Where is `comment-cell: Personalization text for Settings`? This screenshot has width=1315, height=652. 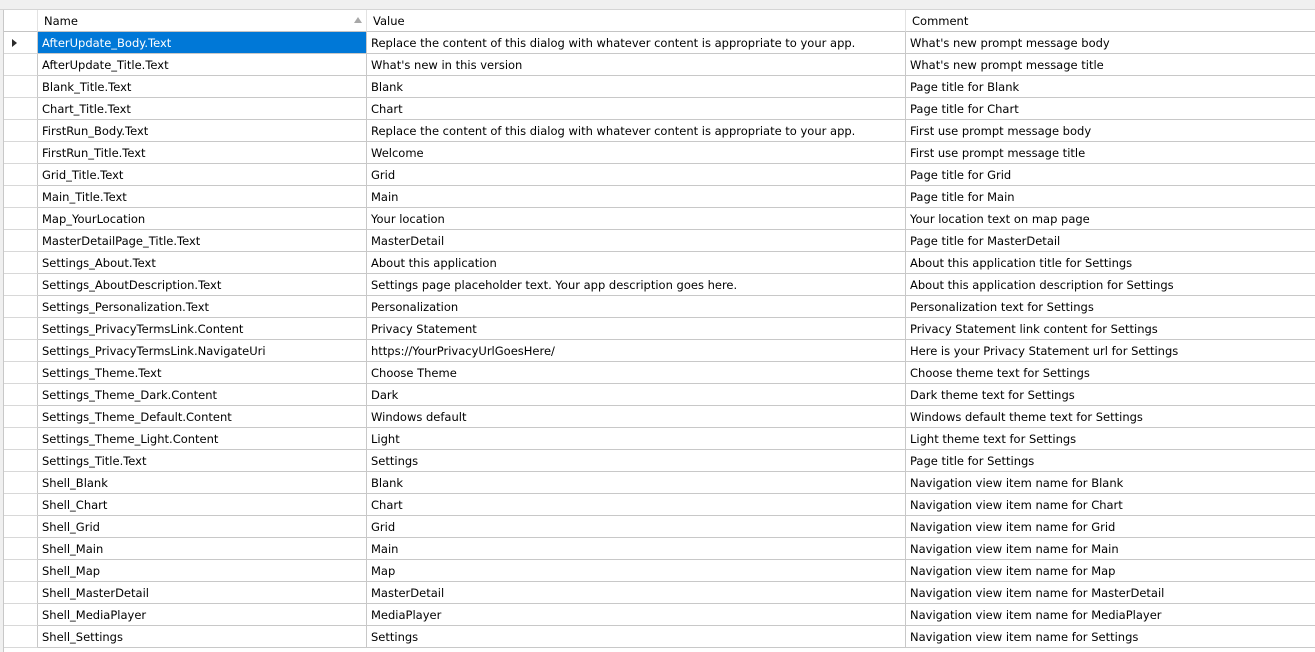 comment-cell: Personalization text for Settings is located at coordinates (1110, 307).